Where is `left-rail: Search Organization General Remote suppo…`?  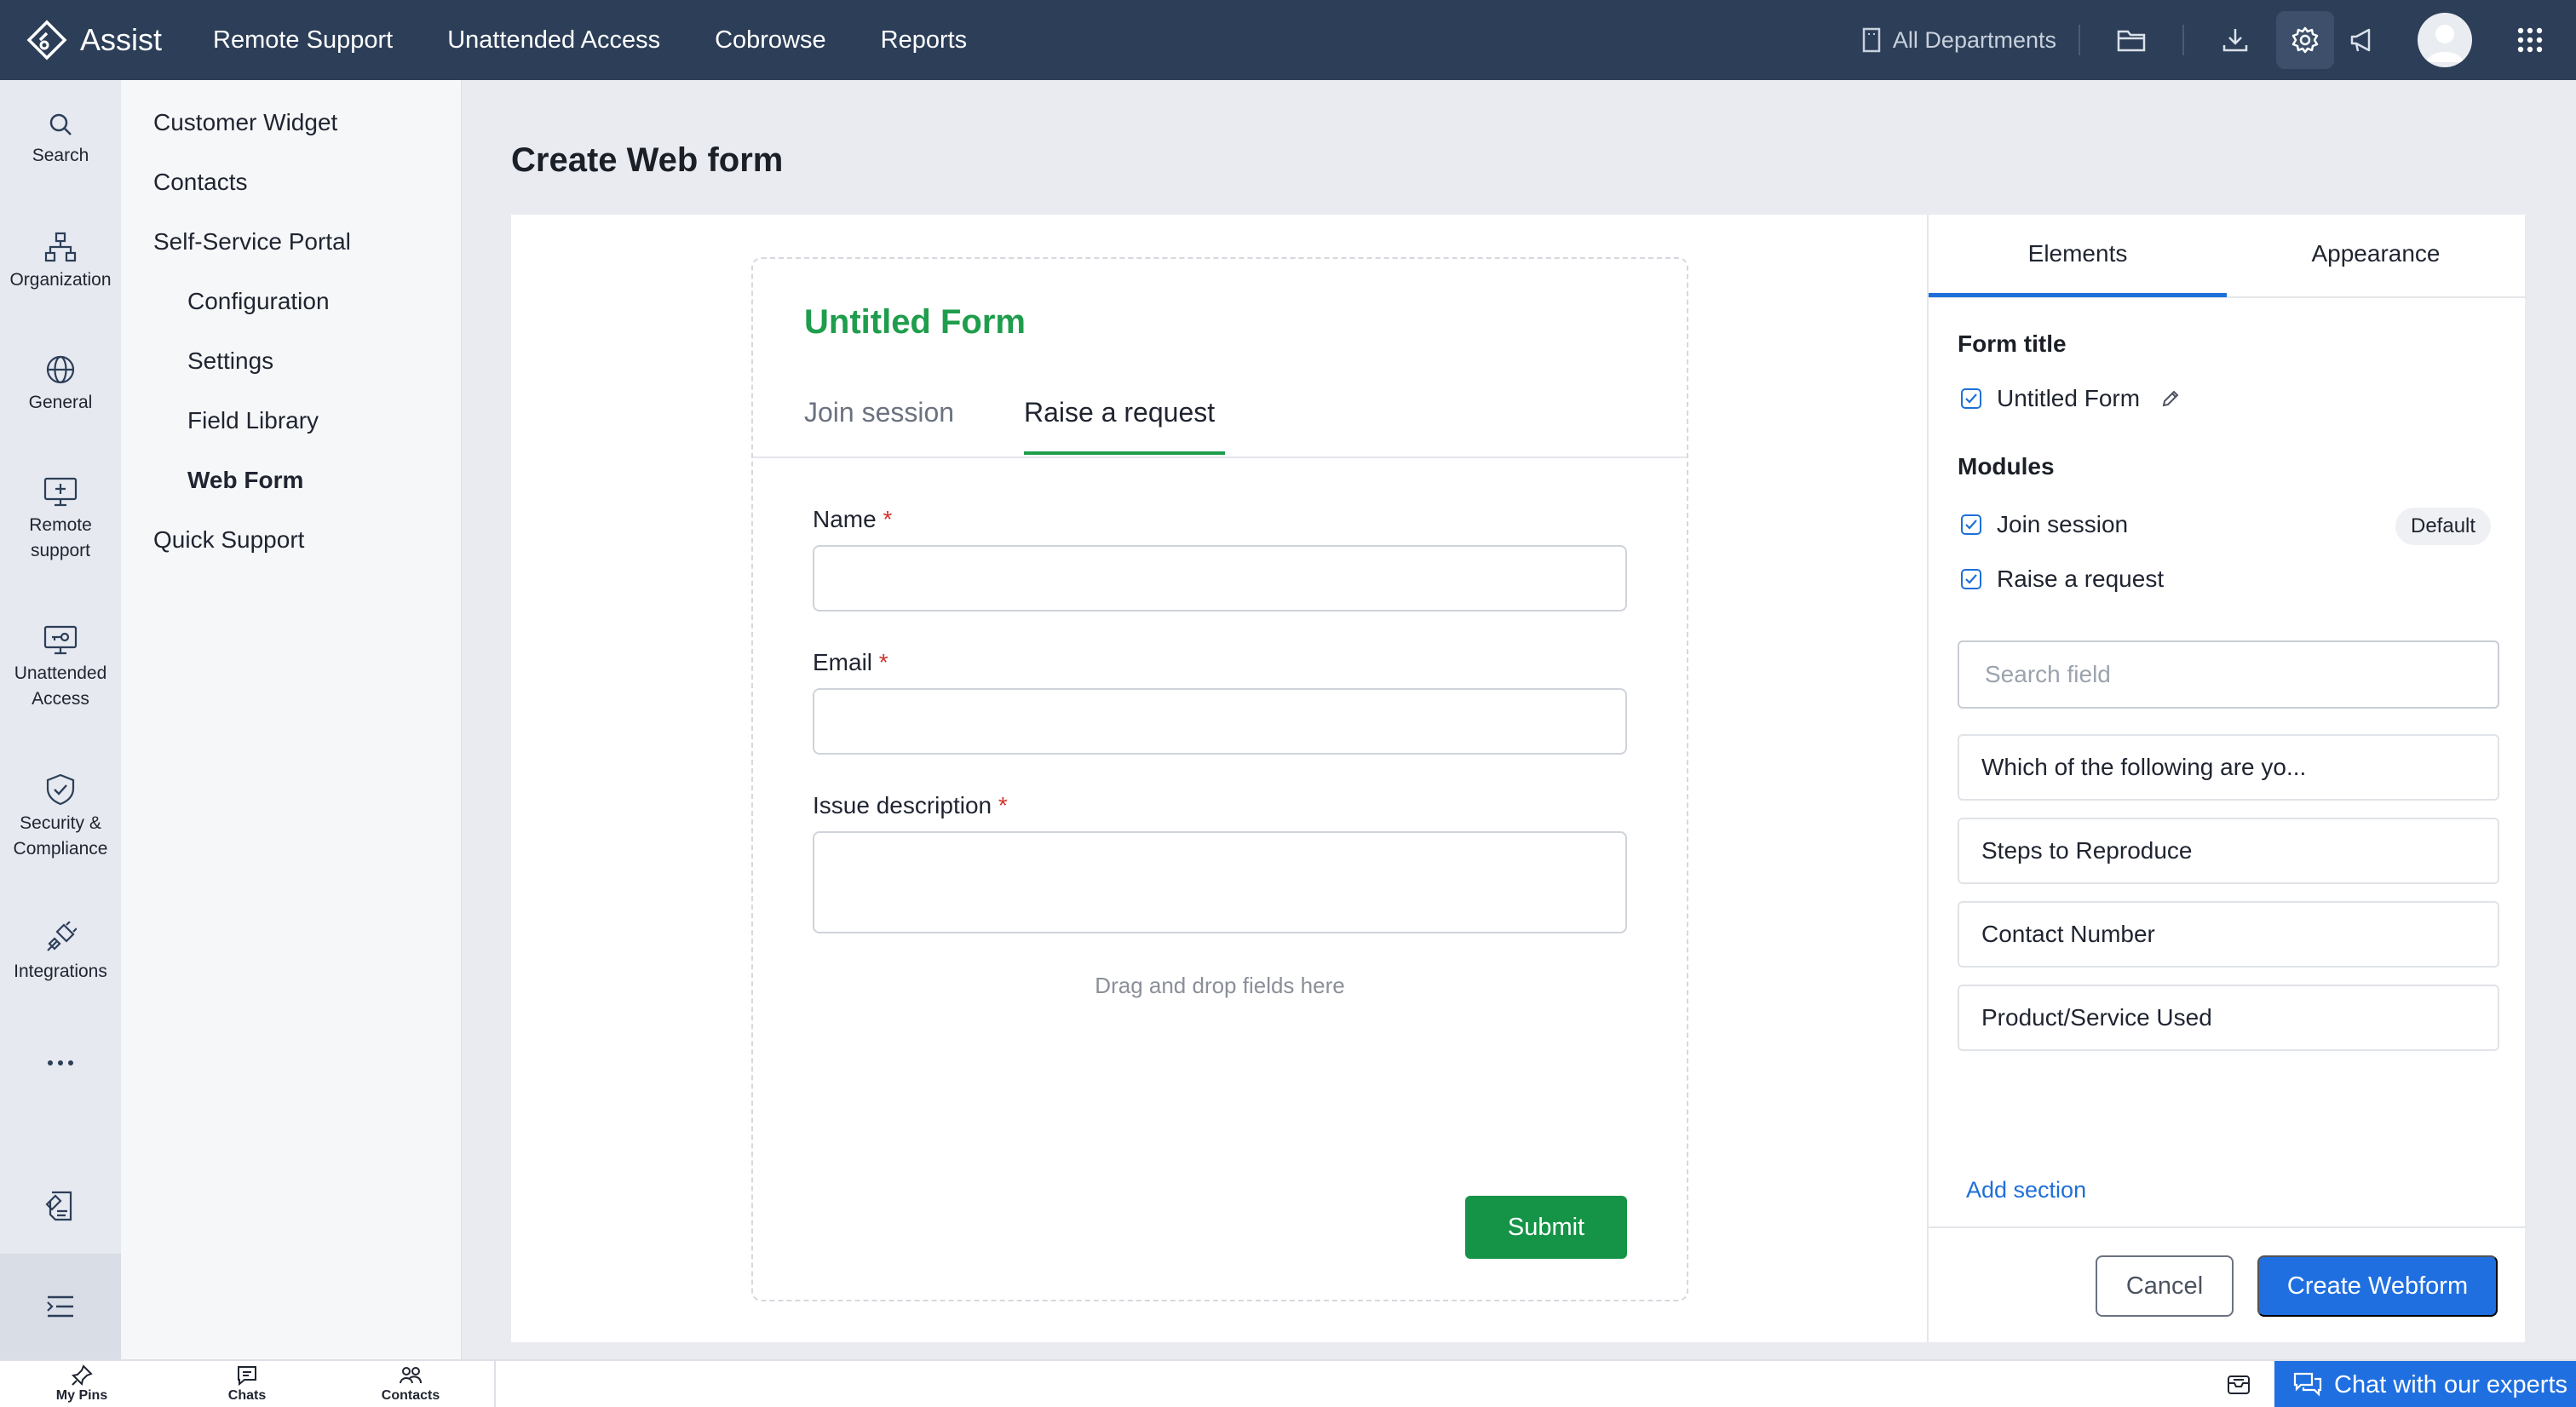 left-rail: Search Organization General Remote suppo… is located at coordinates (61, 719).